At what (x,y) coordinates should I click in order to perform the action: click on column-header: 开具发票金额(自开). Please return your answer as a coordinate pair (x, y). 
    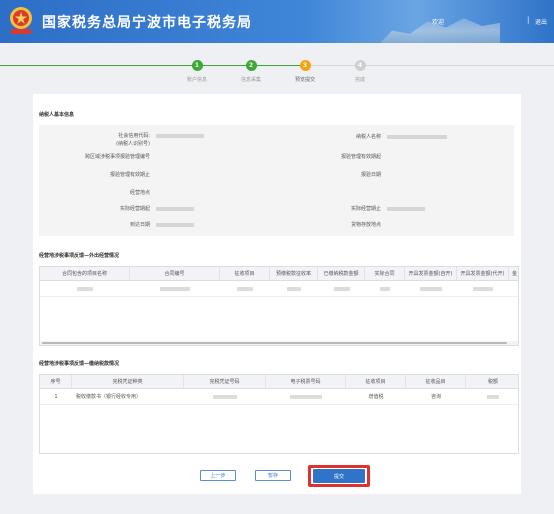
    Looking at the image, I should click on (431, 274).